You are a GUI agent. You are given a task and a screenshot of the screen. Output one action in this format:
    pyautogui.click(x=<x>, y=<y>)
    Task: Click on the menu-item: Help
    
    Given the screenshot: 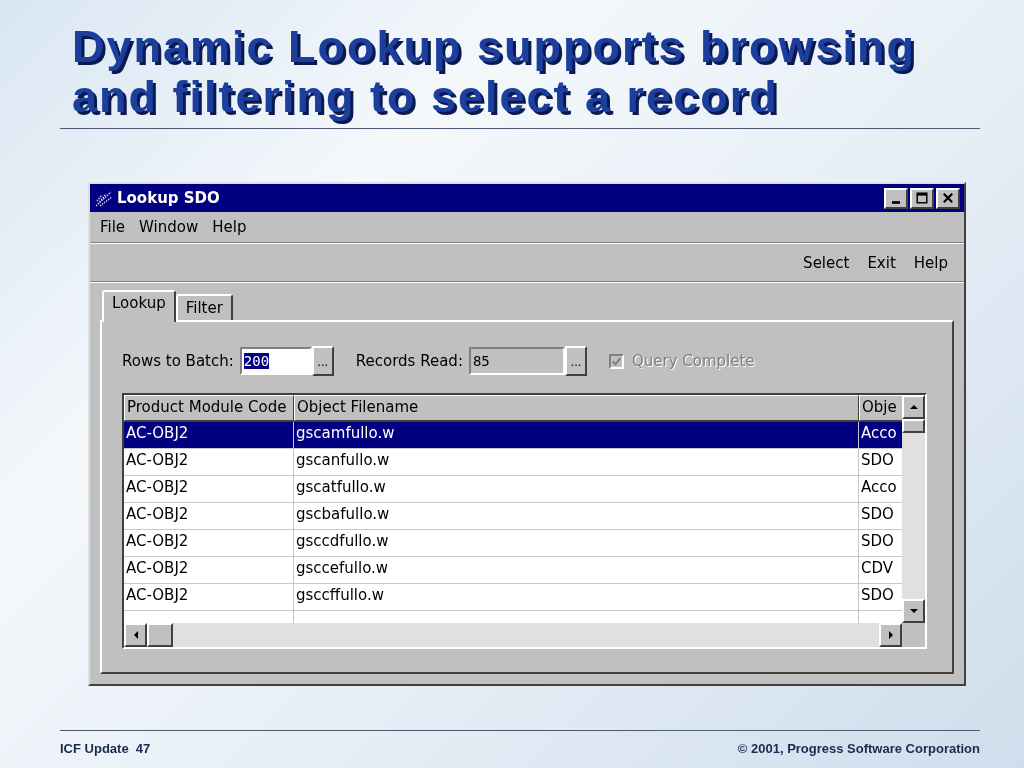 What is the action you would take?
    pyautogui.click(x=229, y=227)
    